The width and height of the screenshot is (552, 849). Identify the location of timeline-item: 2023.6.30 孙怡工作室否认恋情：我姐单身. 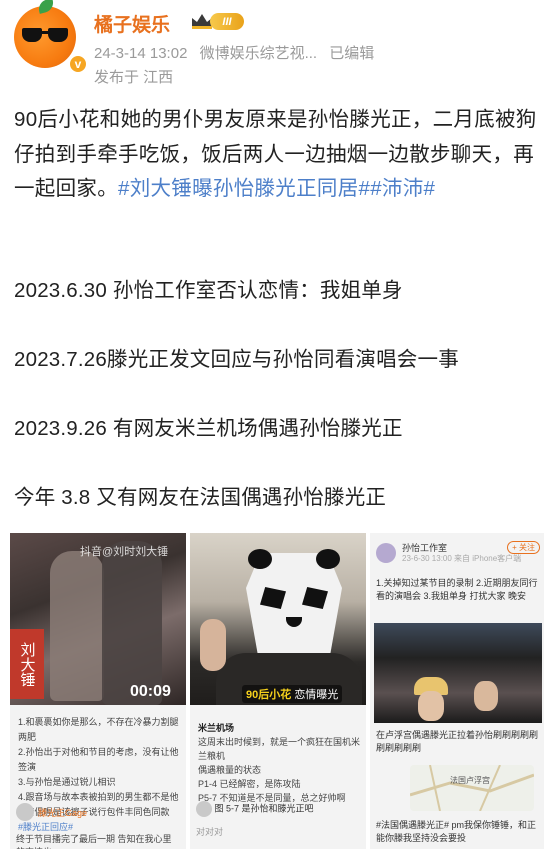
(208, 290).